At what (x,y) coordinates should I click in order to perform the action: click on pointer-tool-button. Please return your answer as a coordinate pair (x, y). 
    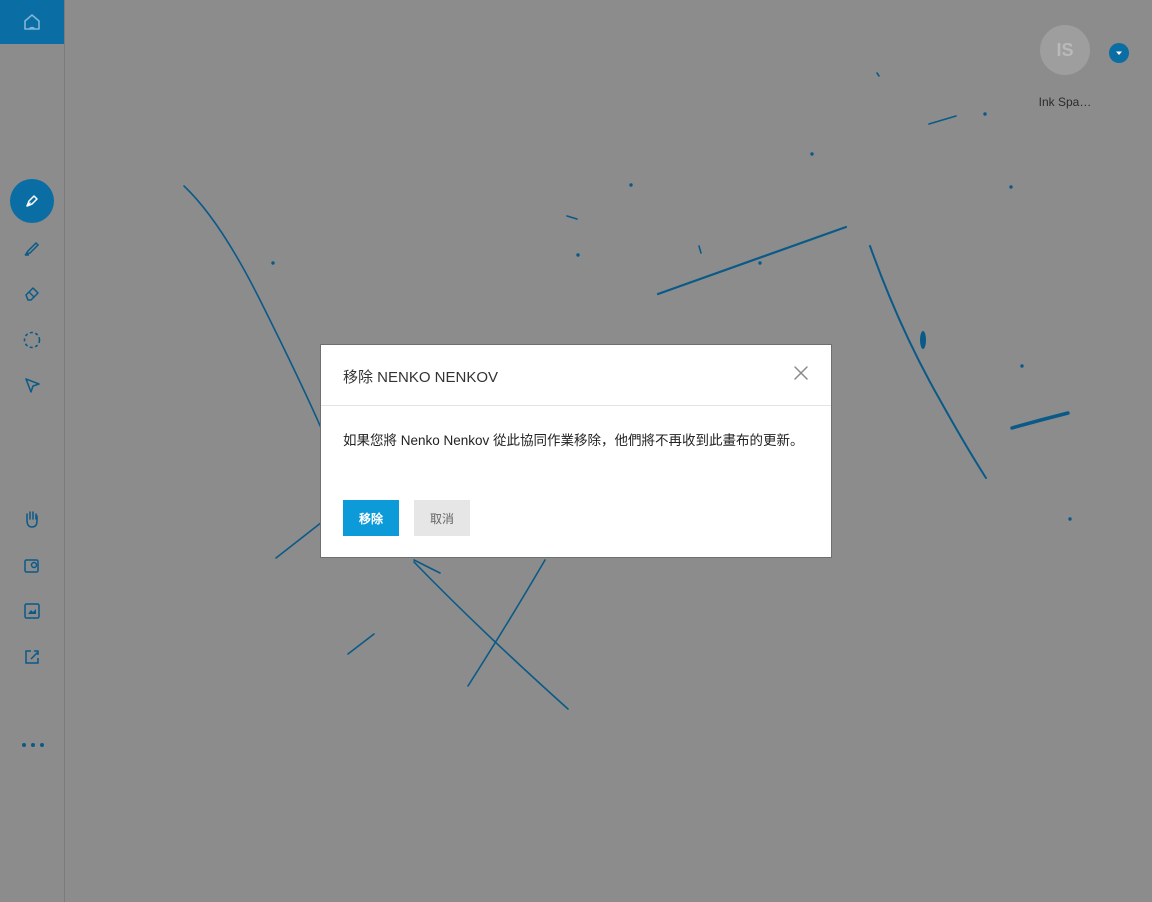
    Looking at the image, I should click on (32, 385).